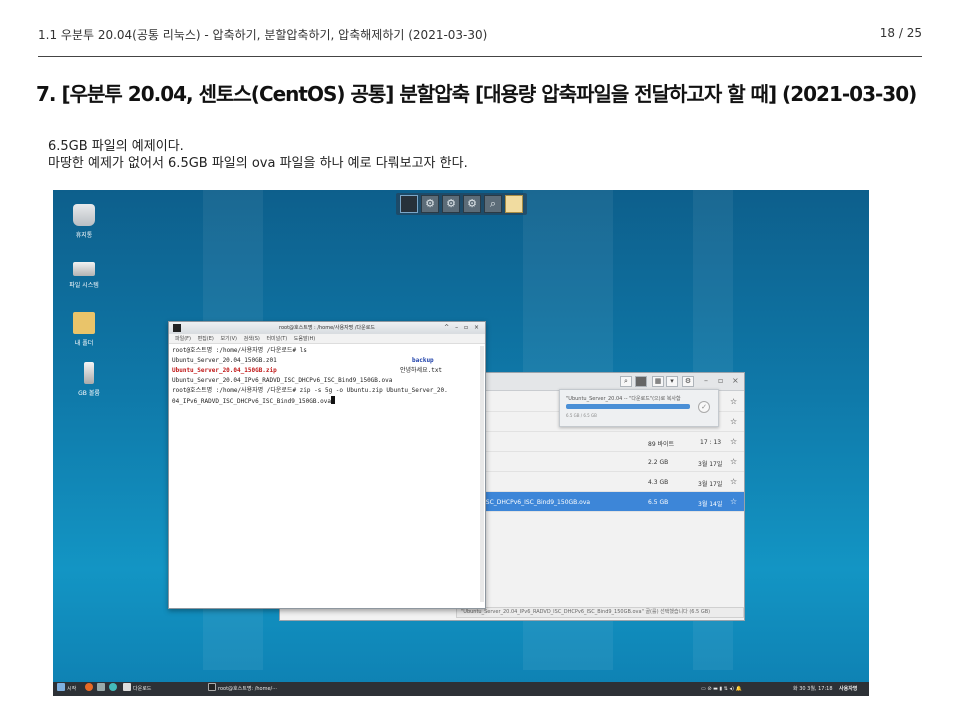  What do you see at coordinates (228, 339) in the screenshot?
I see `menu-view: 보기(V)` at bounding box center [228, 339].